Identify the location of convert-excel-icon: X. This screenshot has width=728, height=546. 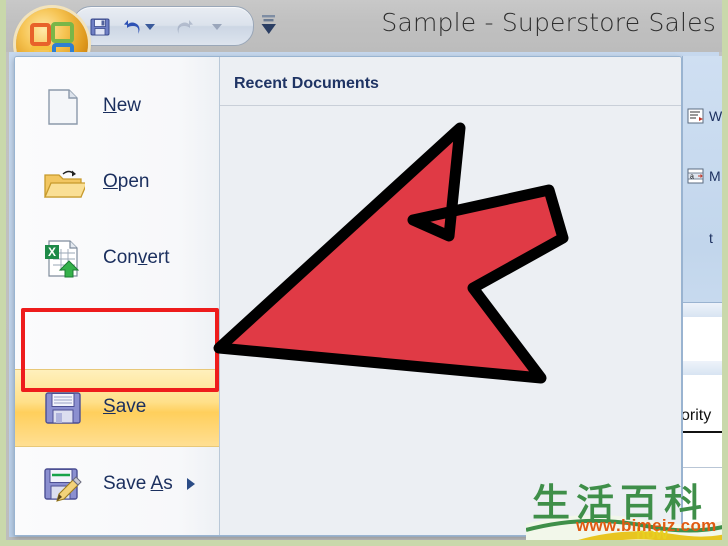
(63, 259).